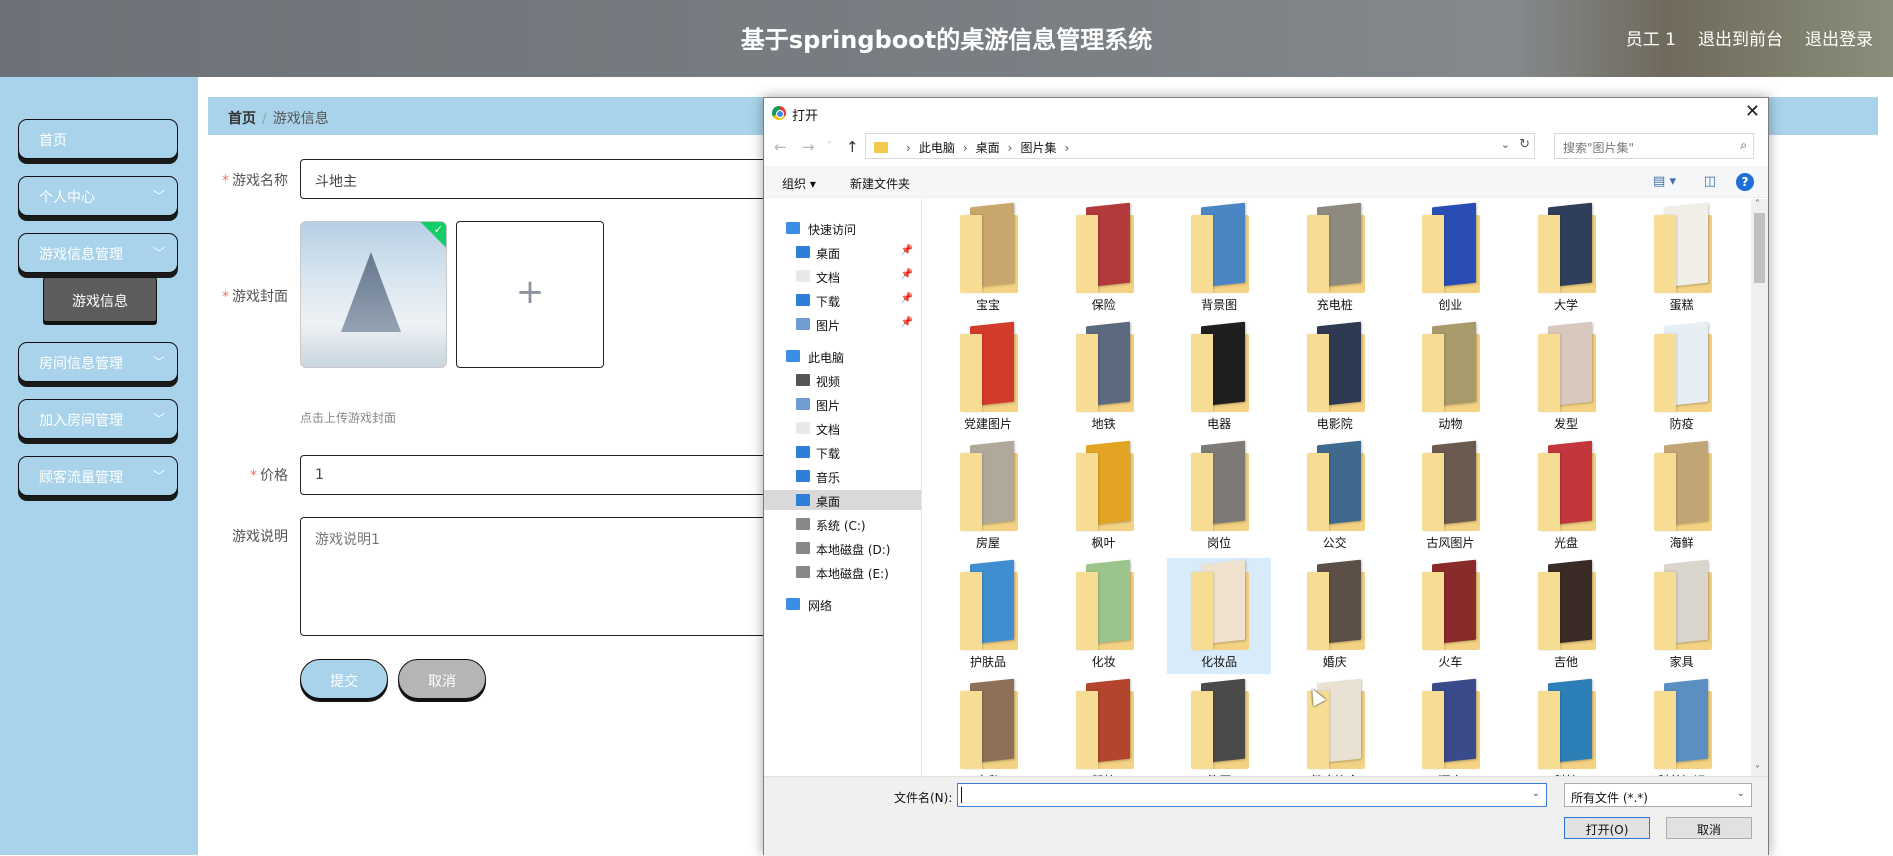  Describe the element at coordinates (988, 259) in the screenshot. I see `folder-item: 宝宝` at that location.